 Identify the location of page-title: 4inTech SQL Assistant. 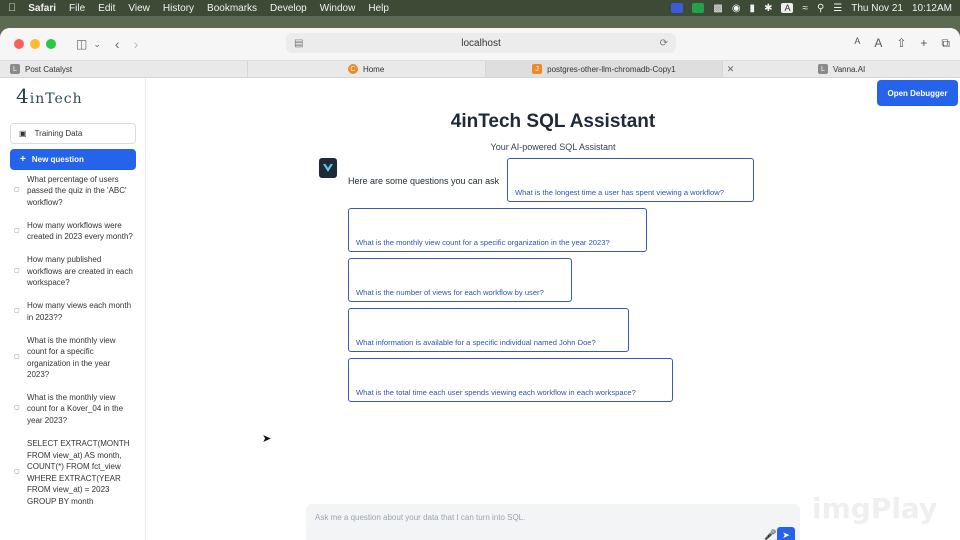
(553, 121).